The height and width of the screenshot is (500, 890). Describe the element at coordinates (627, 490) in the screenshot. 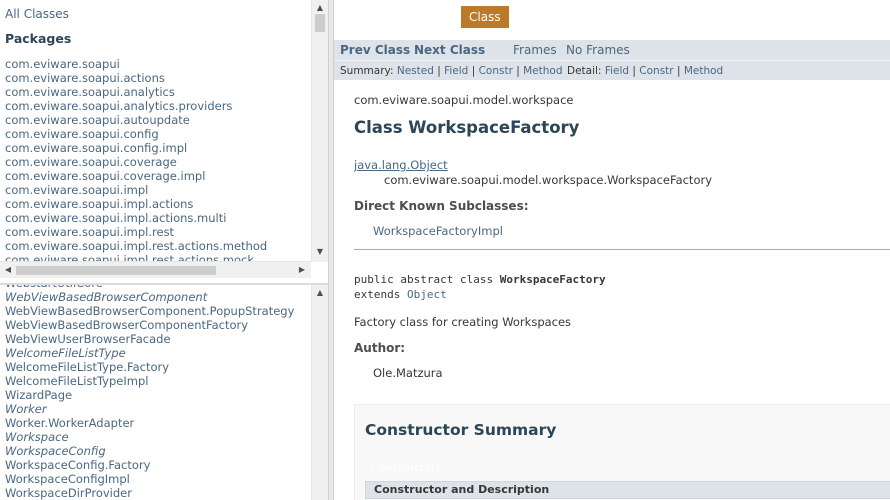

I see `table-header: Constructor and Description` at that location.